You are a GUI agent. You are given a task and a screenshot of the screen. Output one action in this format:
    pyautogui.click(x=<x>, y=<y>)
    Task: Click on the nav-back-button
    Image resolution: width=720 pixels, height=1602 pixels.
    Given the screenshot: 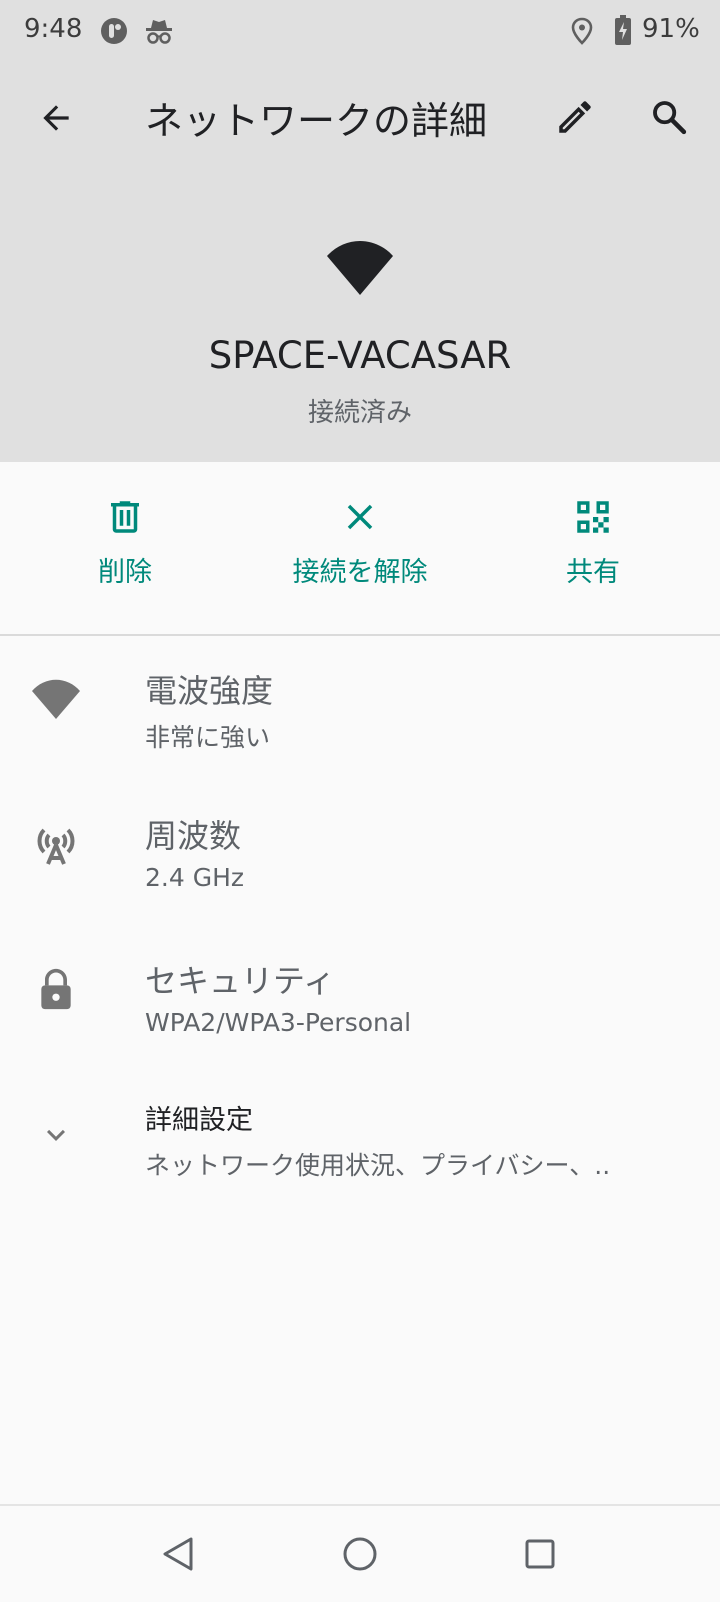 What is the action you would take?
    pyautogui.click(x=178, y=1554)
    